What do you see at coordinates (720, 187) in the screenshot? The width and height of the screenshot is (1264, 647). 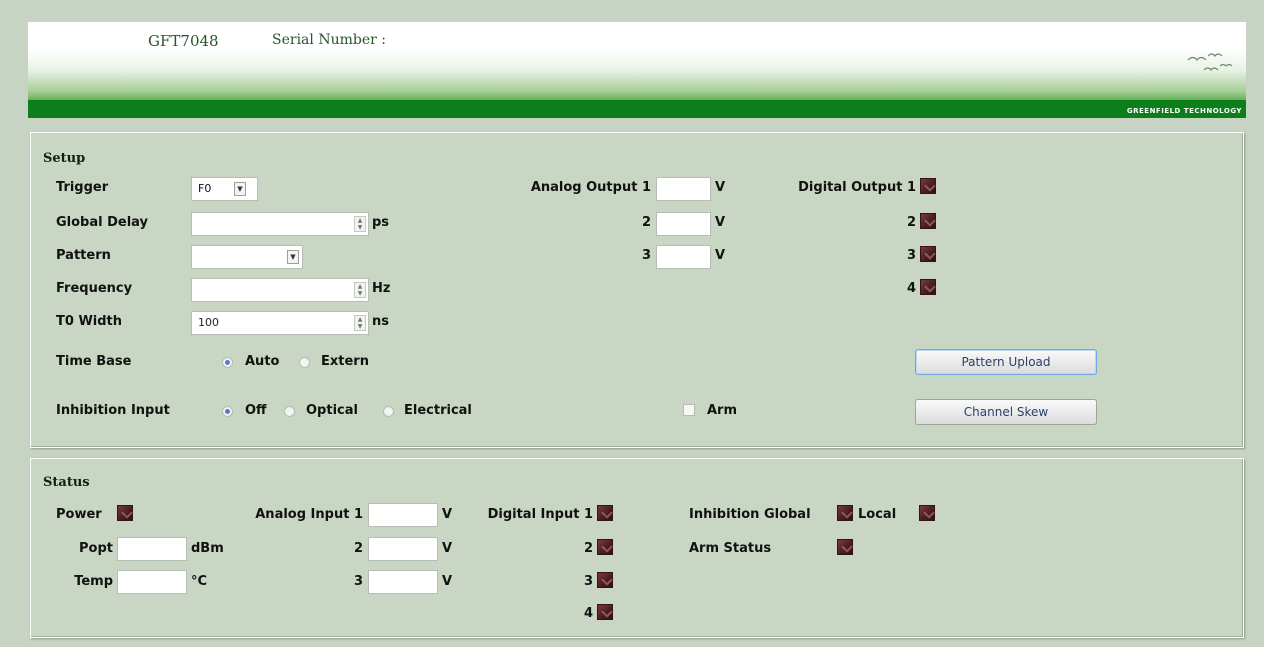 I see `analog-output-1-unit: V` at bounding box center [720, 187].